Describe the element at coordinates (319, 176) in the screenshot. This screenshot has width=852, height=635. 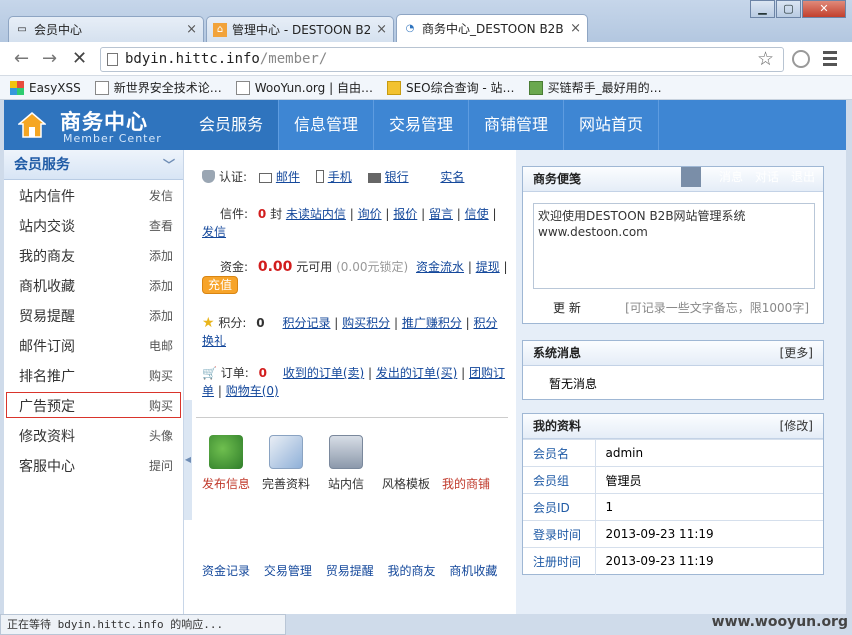
I see `phone-icon` at that location.